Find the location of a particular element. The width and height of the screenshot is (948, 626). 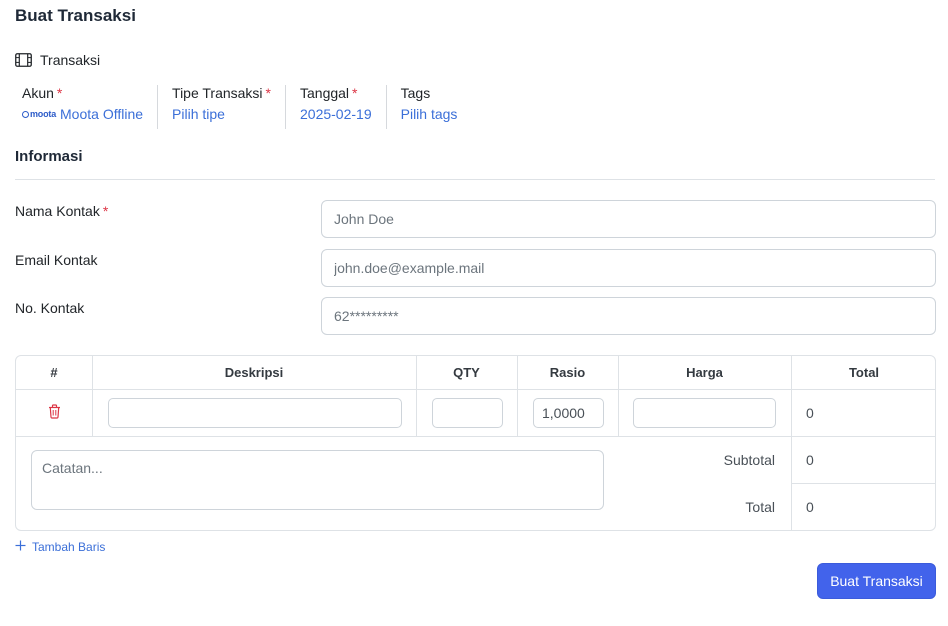

type-select: Pilih tipe is located at coordinates (221, 114).